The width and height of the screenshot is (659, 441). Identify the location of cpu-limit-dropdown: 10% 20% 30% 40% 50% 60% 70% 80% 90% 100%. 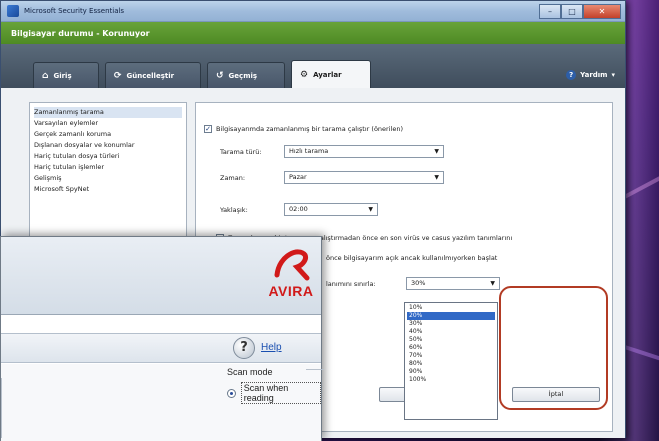
(451, 361).